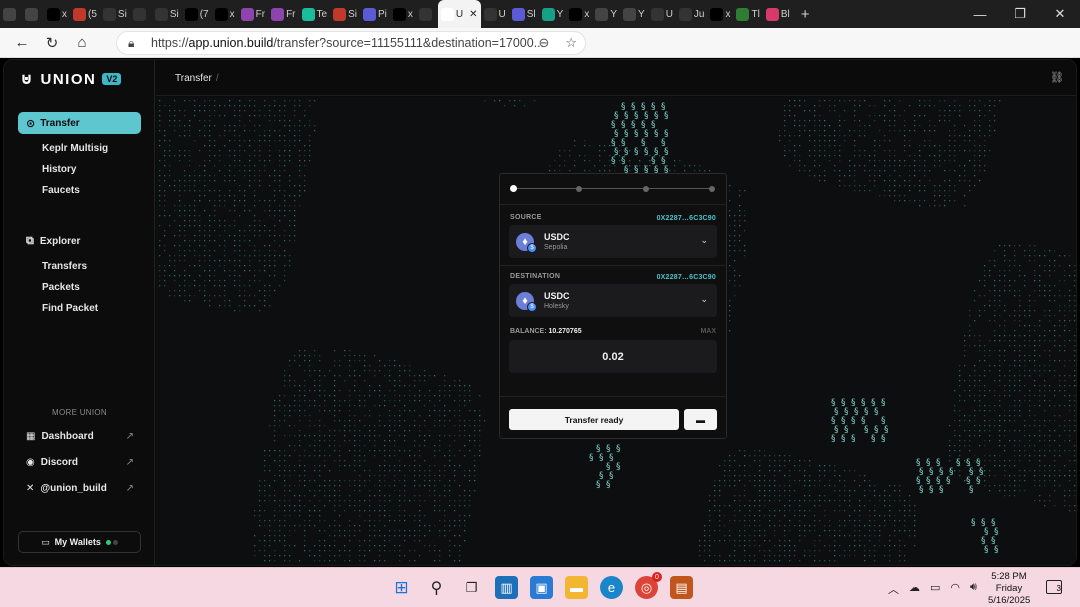 The width and height of the screenshot is (1080, 607). I want to click on edge-icon: e, so click(611, 587).